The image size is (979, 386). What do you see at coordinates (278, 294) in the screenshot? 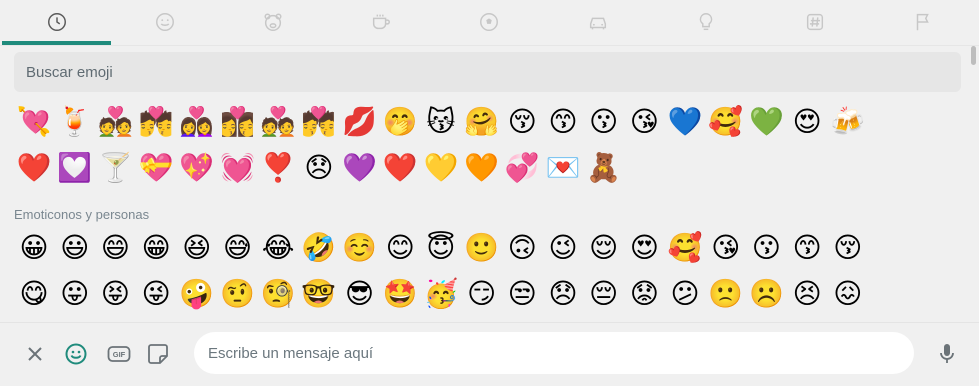
I see `emoji-button: 🧐` at bounding box center [278, 294].